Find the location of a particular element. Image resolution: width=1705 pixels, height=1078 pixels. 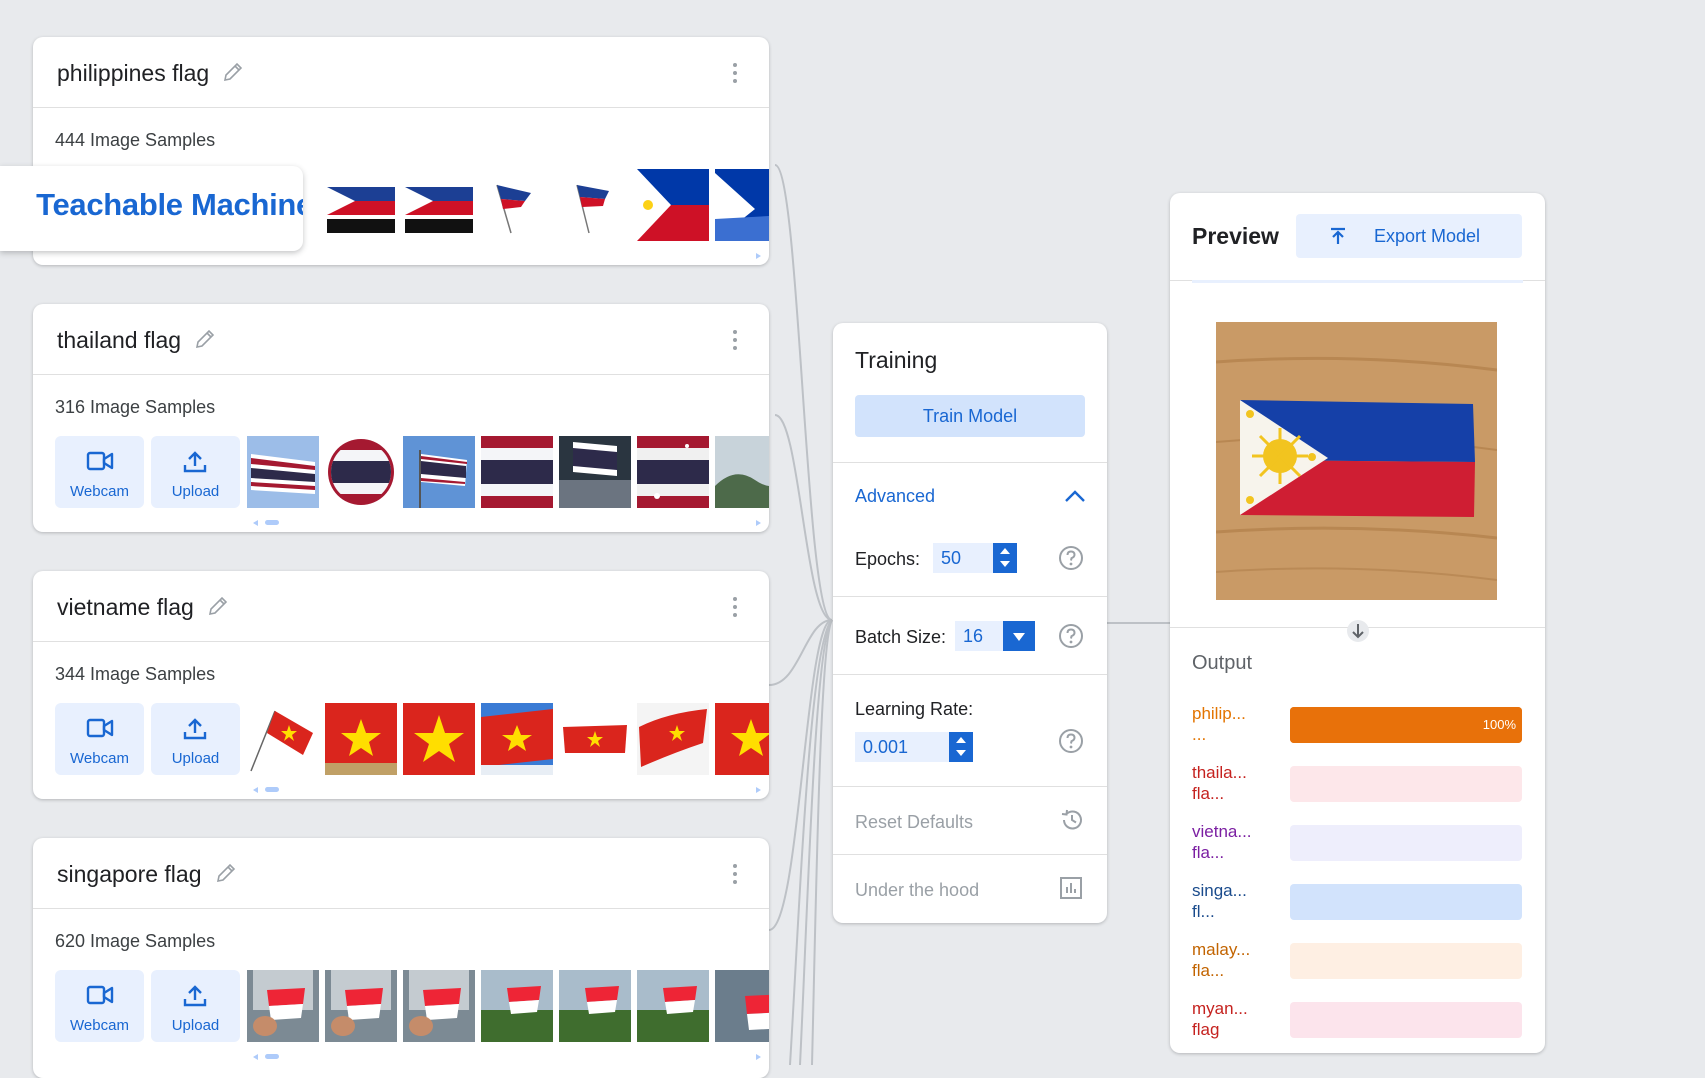

epochs-value: 50 is located at coordinates (951, 558).